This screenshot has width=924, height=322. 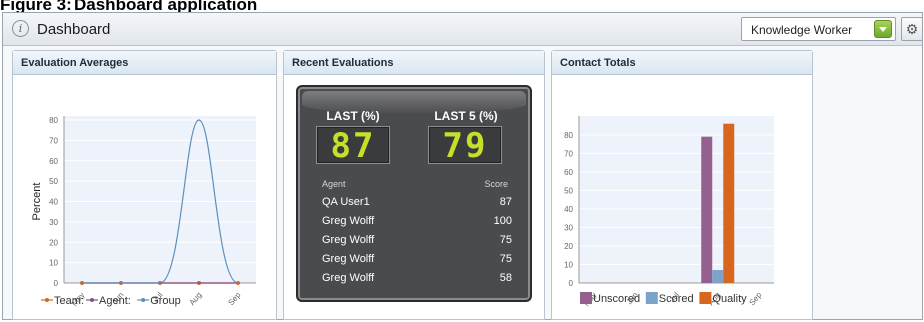 What do you see at coordinates (165, 301) in the screenshot?
I see `legend-label: Group` at bounding box center [165, 301].